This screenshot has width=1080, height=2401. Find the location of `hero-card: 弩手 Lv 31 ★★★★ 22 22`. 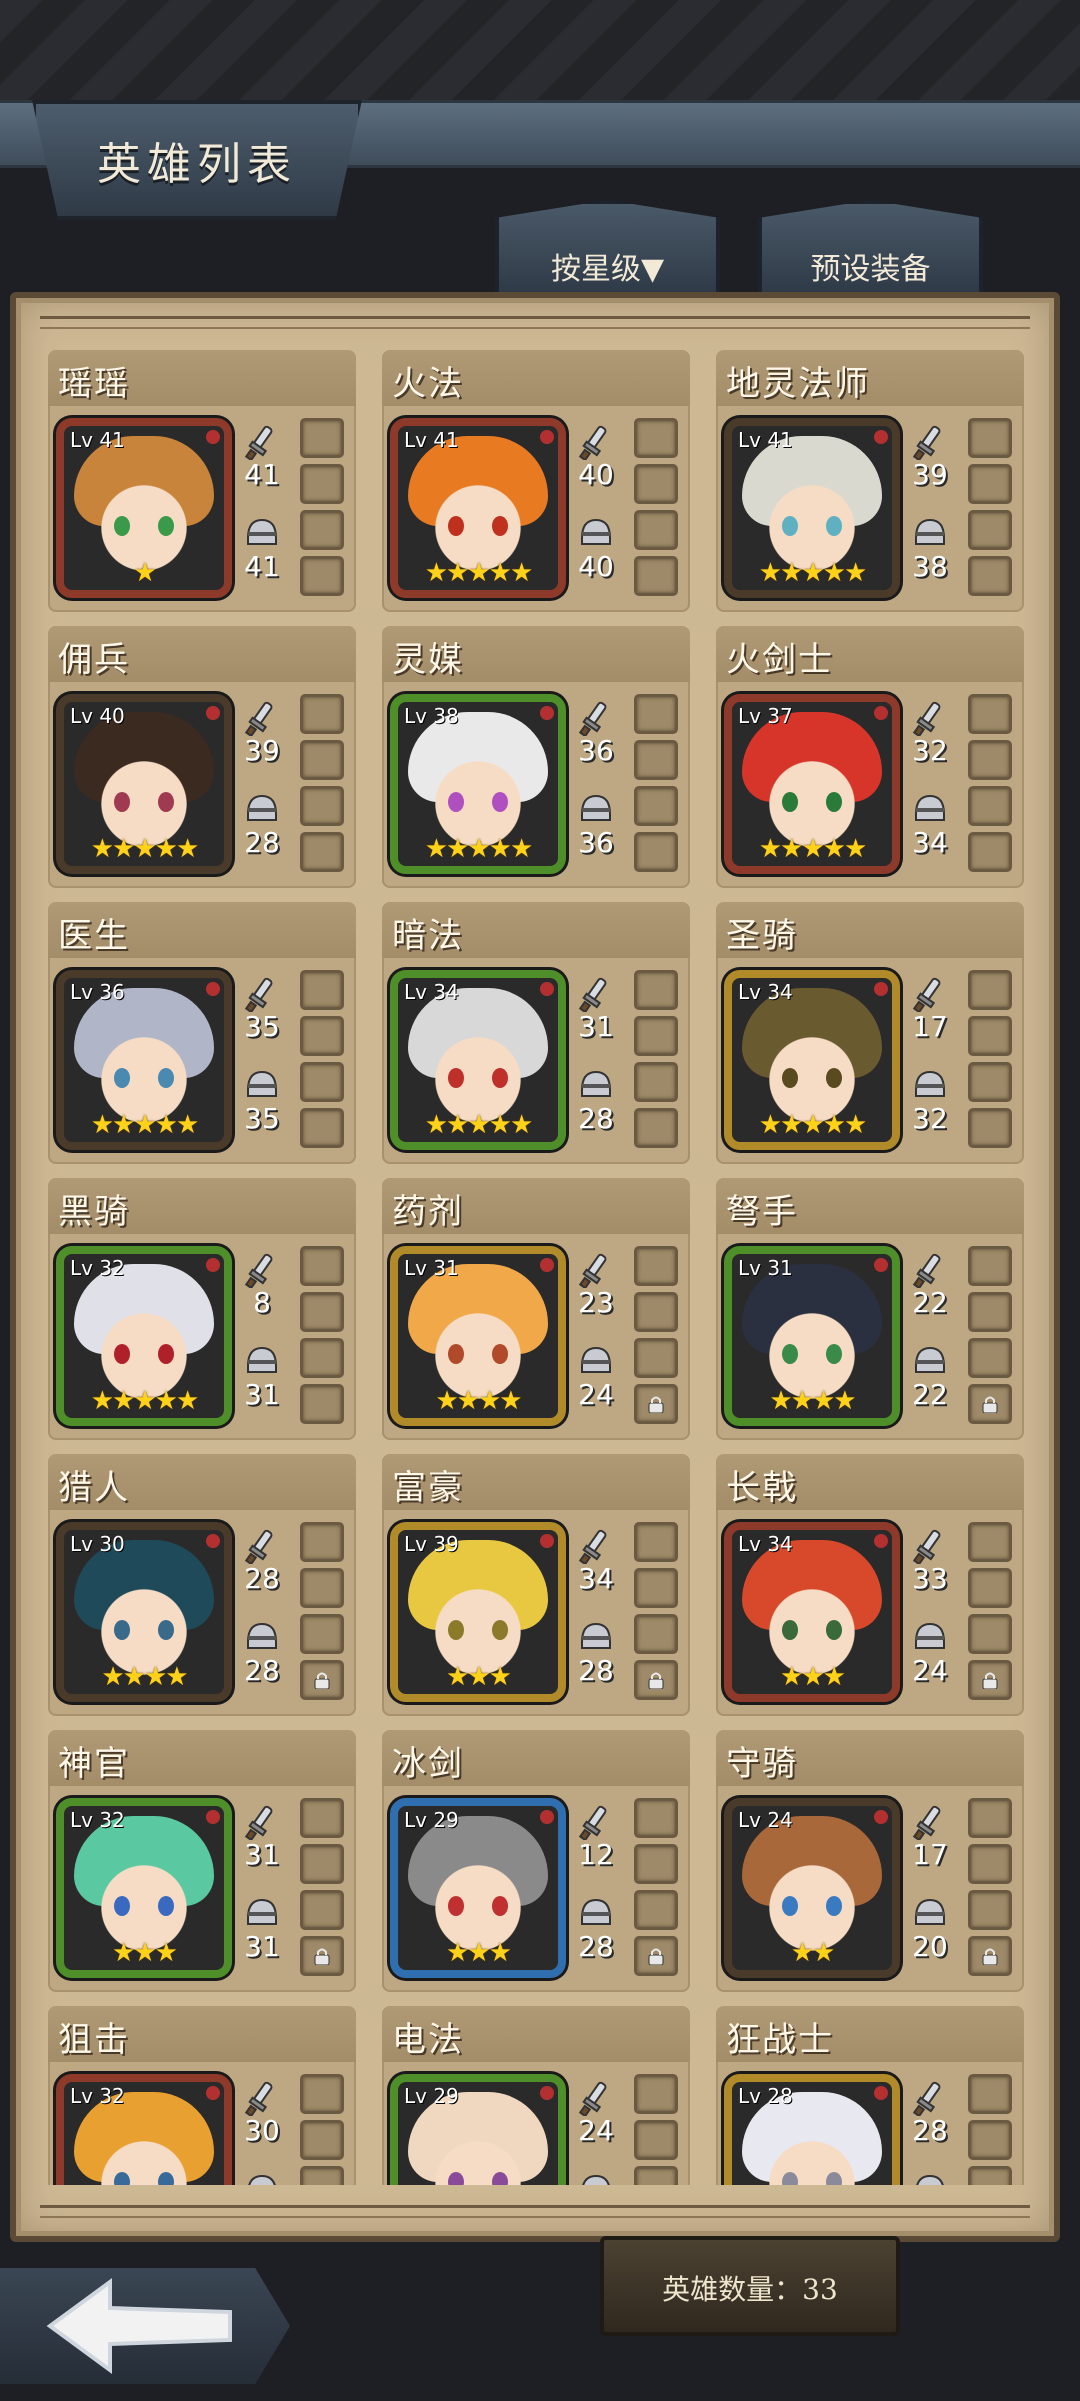

hero-card: 弩手 Lv 31 ★★★★ 22 22 is located at coordinates (870, 1309).